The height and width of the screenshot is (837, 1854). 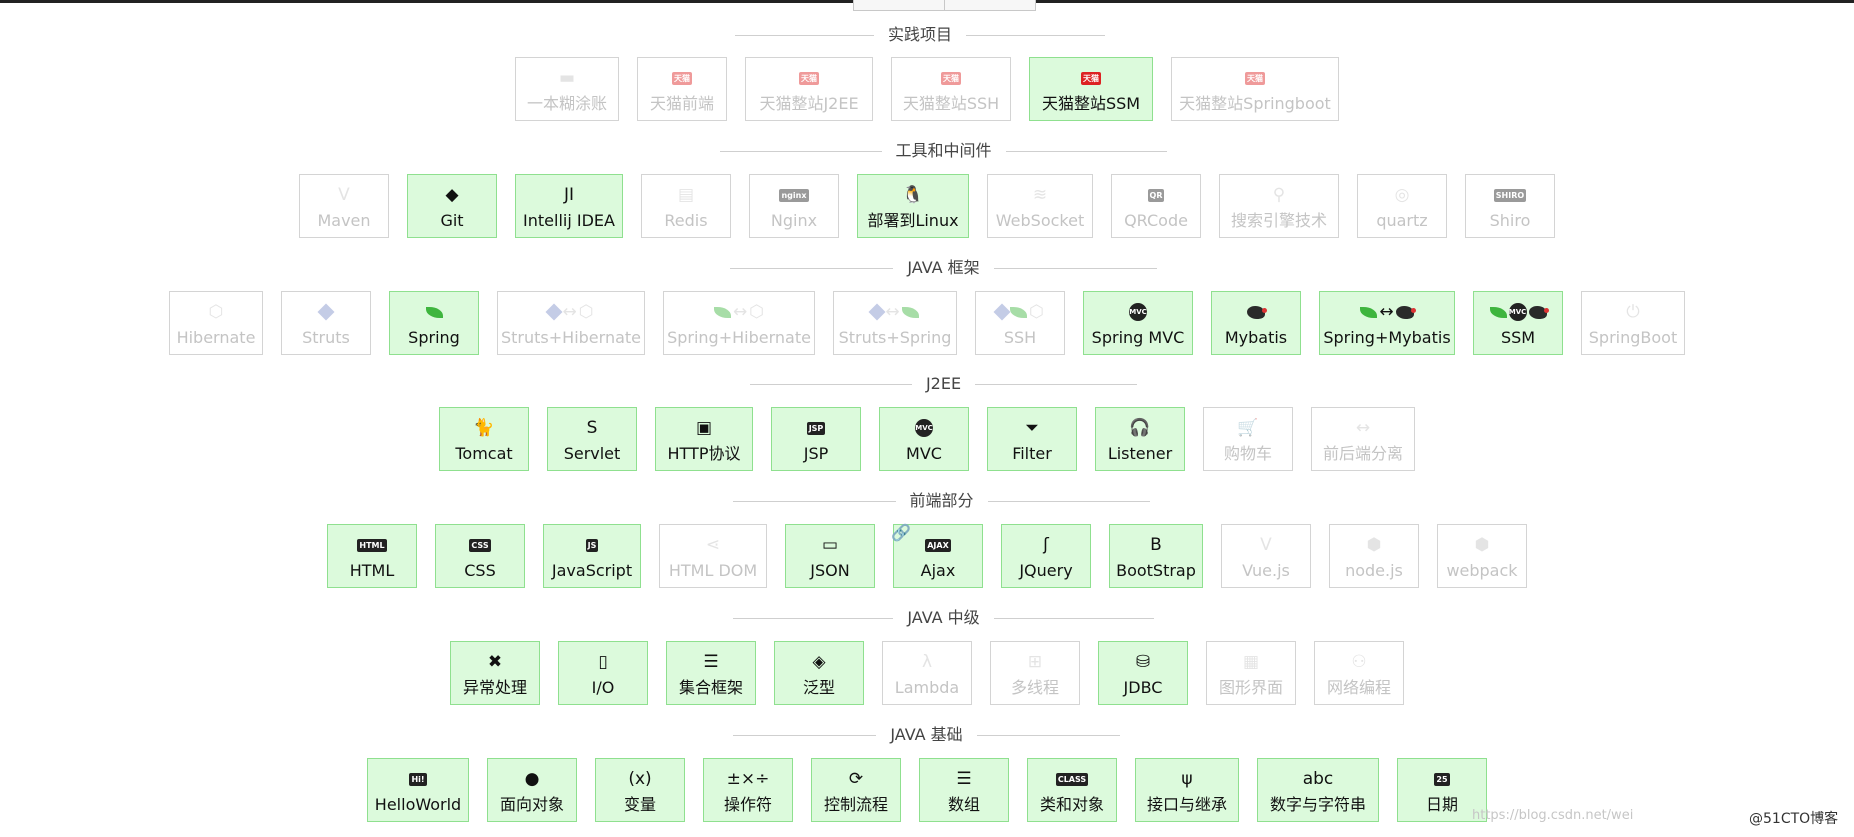 I want to click on search-icon: ⚲, so click(x=1279, y=195).